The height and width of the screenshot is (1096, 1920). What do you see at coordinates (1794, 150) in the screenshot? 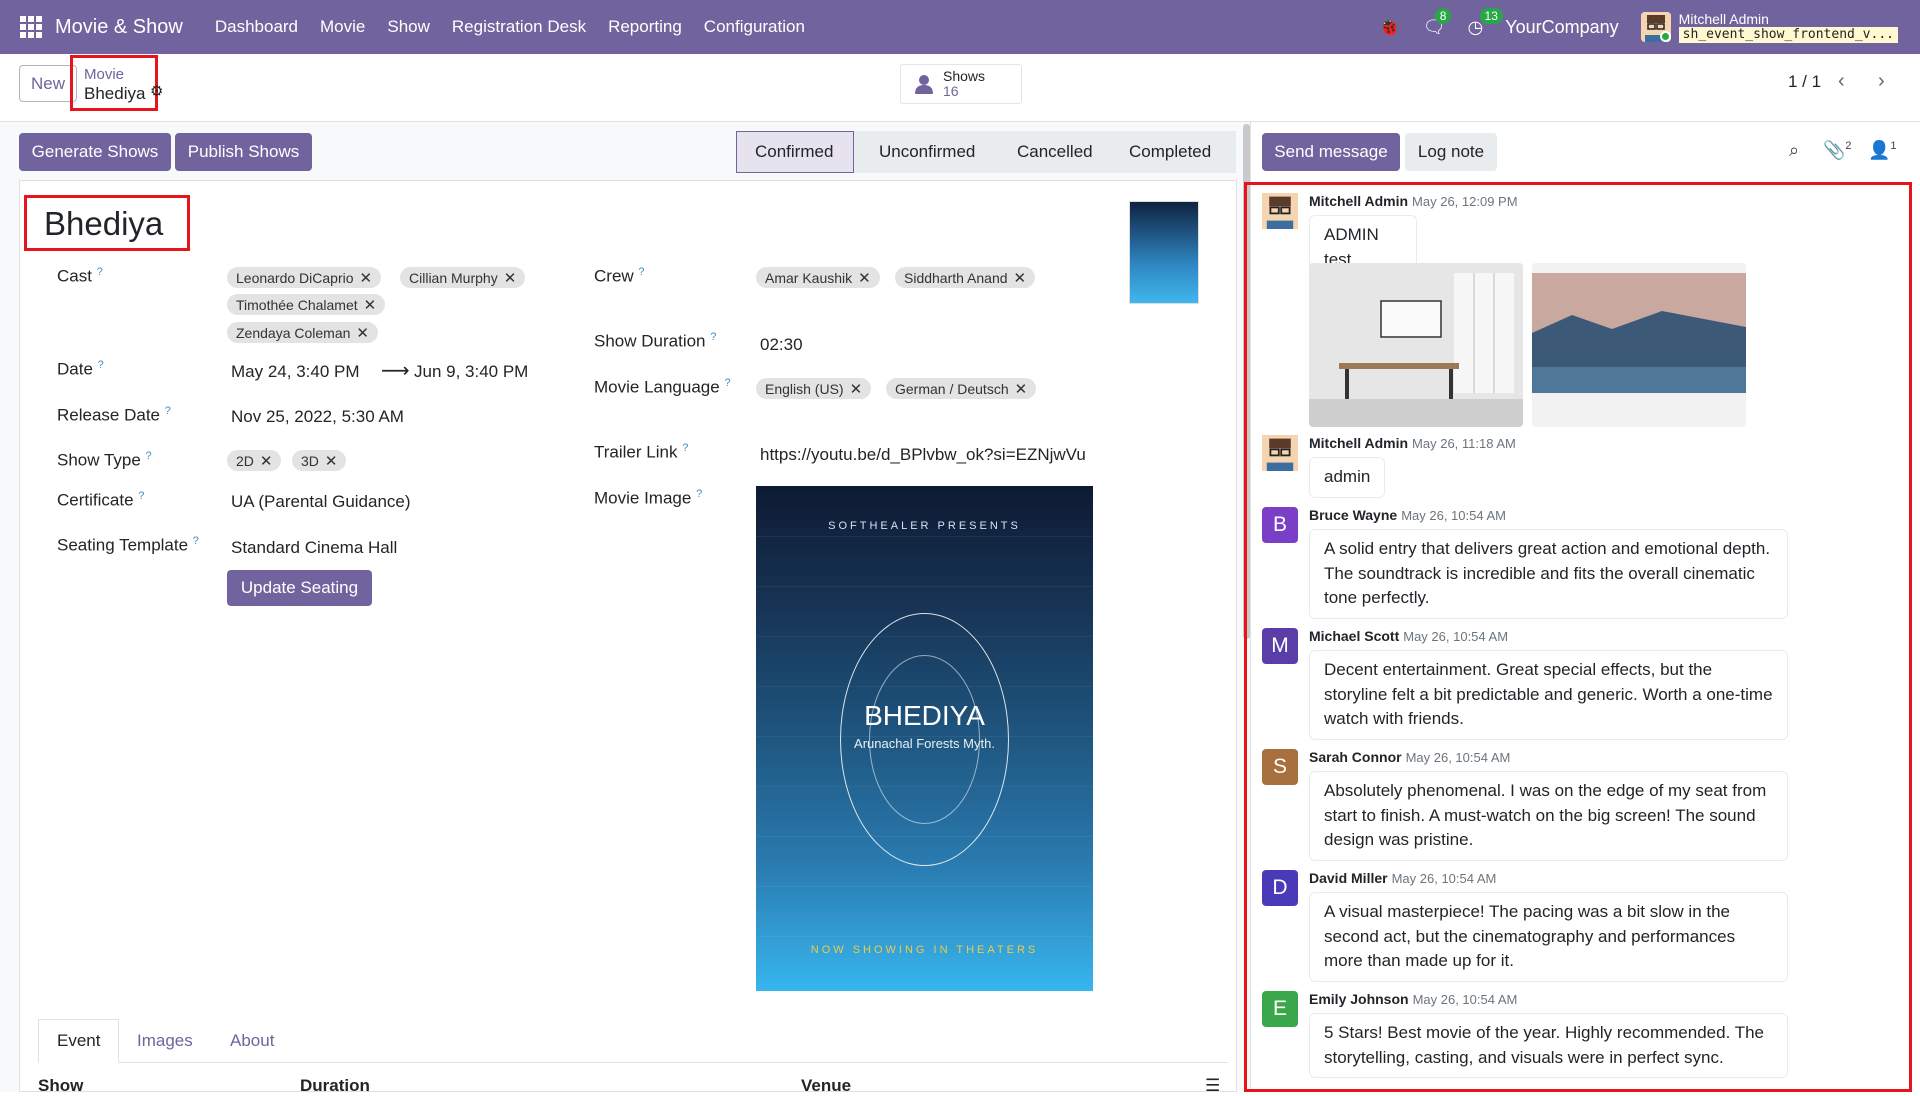
I see `search-icon: ⌕` at bounding box center [1794, 150].